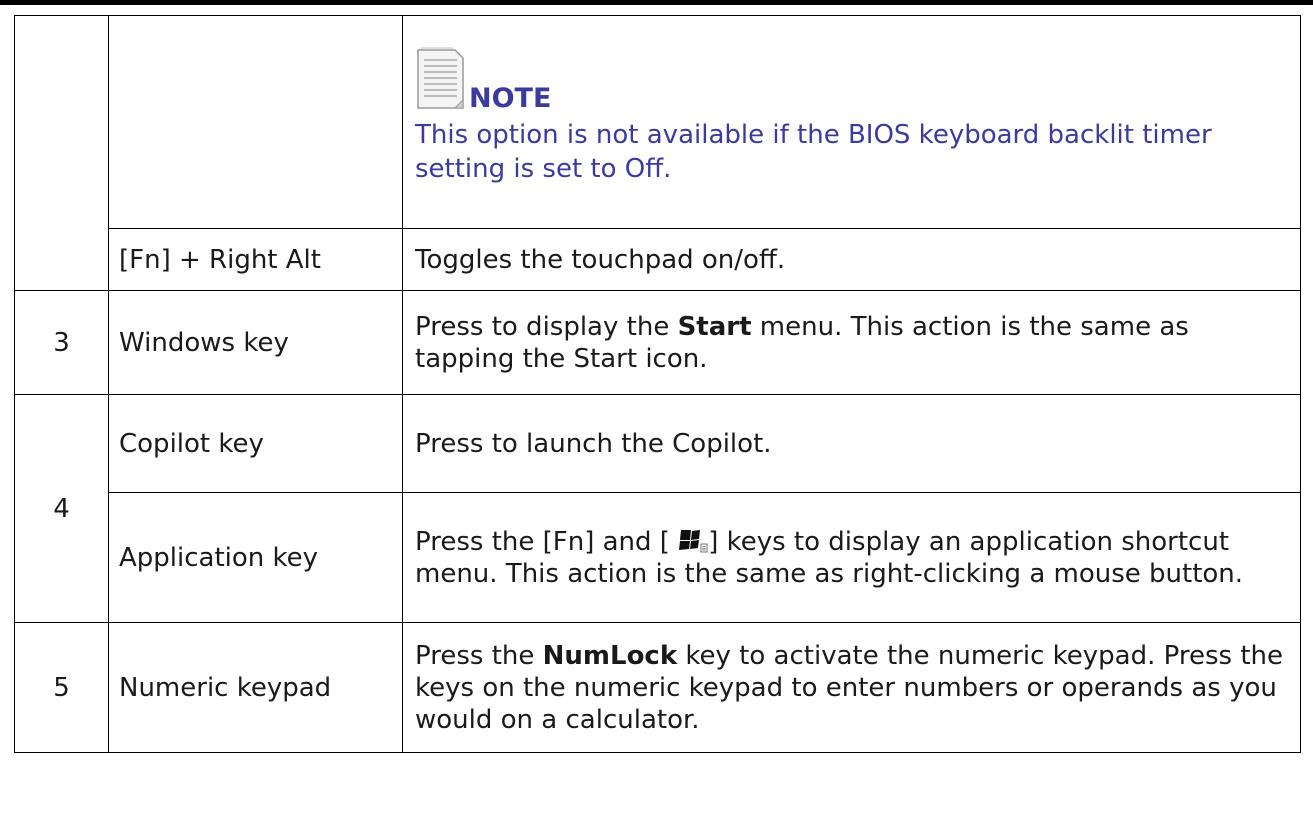 Image resolution: width=1313 pixels, height=814 pixels. I want to click on key-cell: Application key, so click(255, 557).